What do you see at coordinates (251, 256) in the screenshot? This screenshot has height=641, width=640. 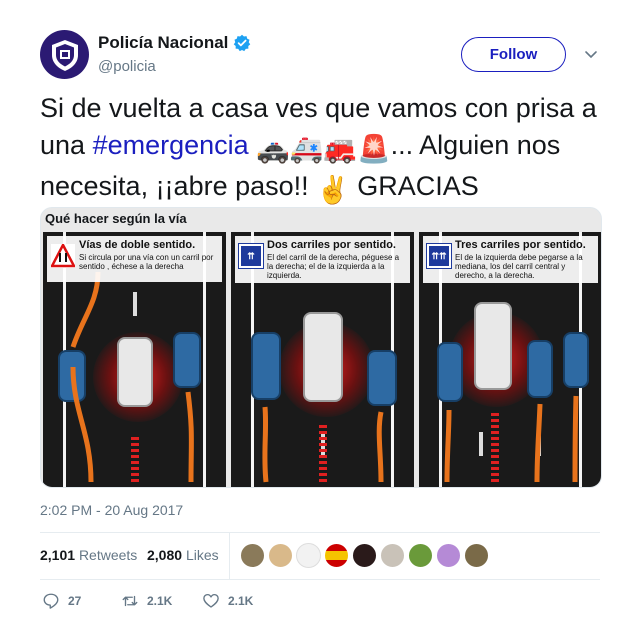 I see `two-lanes-sign-icon: ⇈` at bounding box center [251, 256].